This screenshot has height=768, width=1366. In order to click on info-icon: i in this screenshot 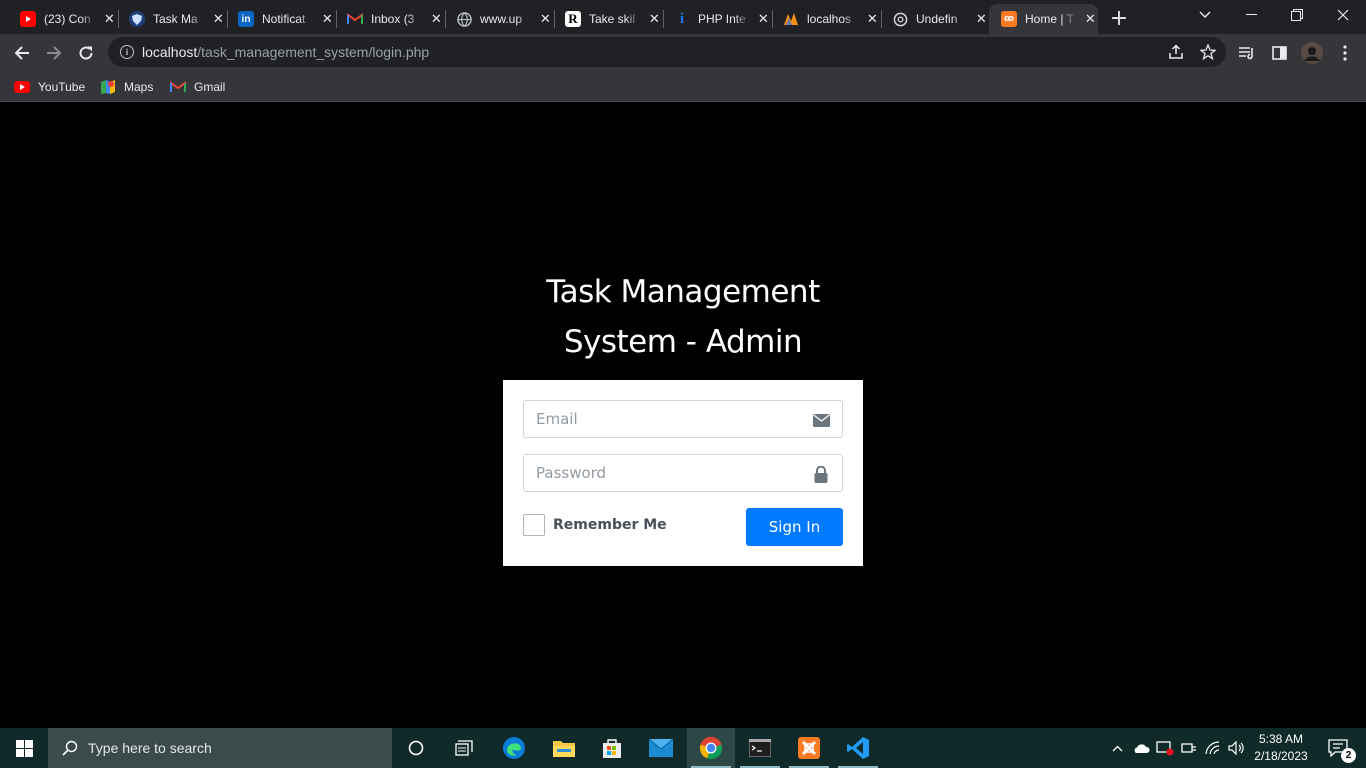, I will do `click(682, 18)`.